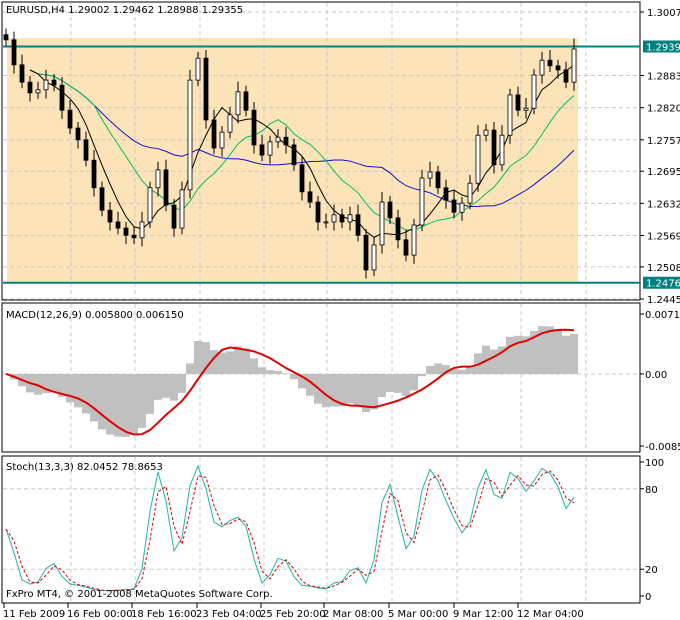 This screenshot has height=620, width=680. What do you see at coordinates (662, 447) in the screenshot?
I see `macd-tick-label: -0.00859` at bounding box center [662, 447].